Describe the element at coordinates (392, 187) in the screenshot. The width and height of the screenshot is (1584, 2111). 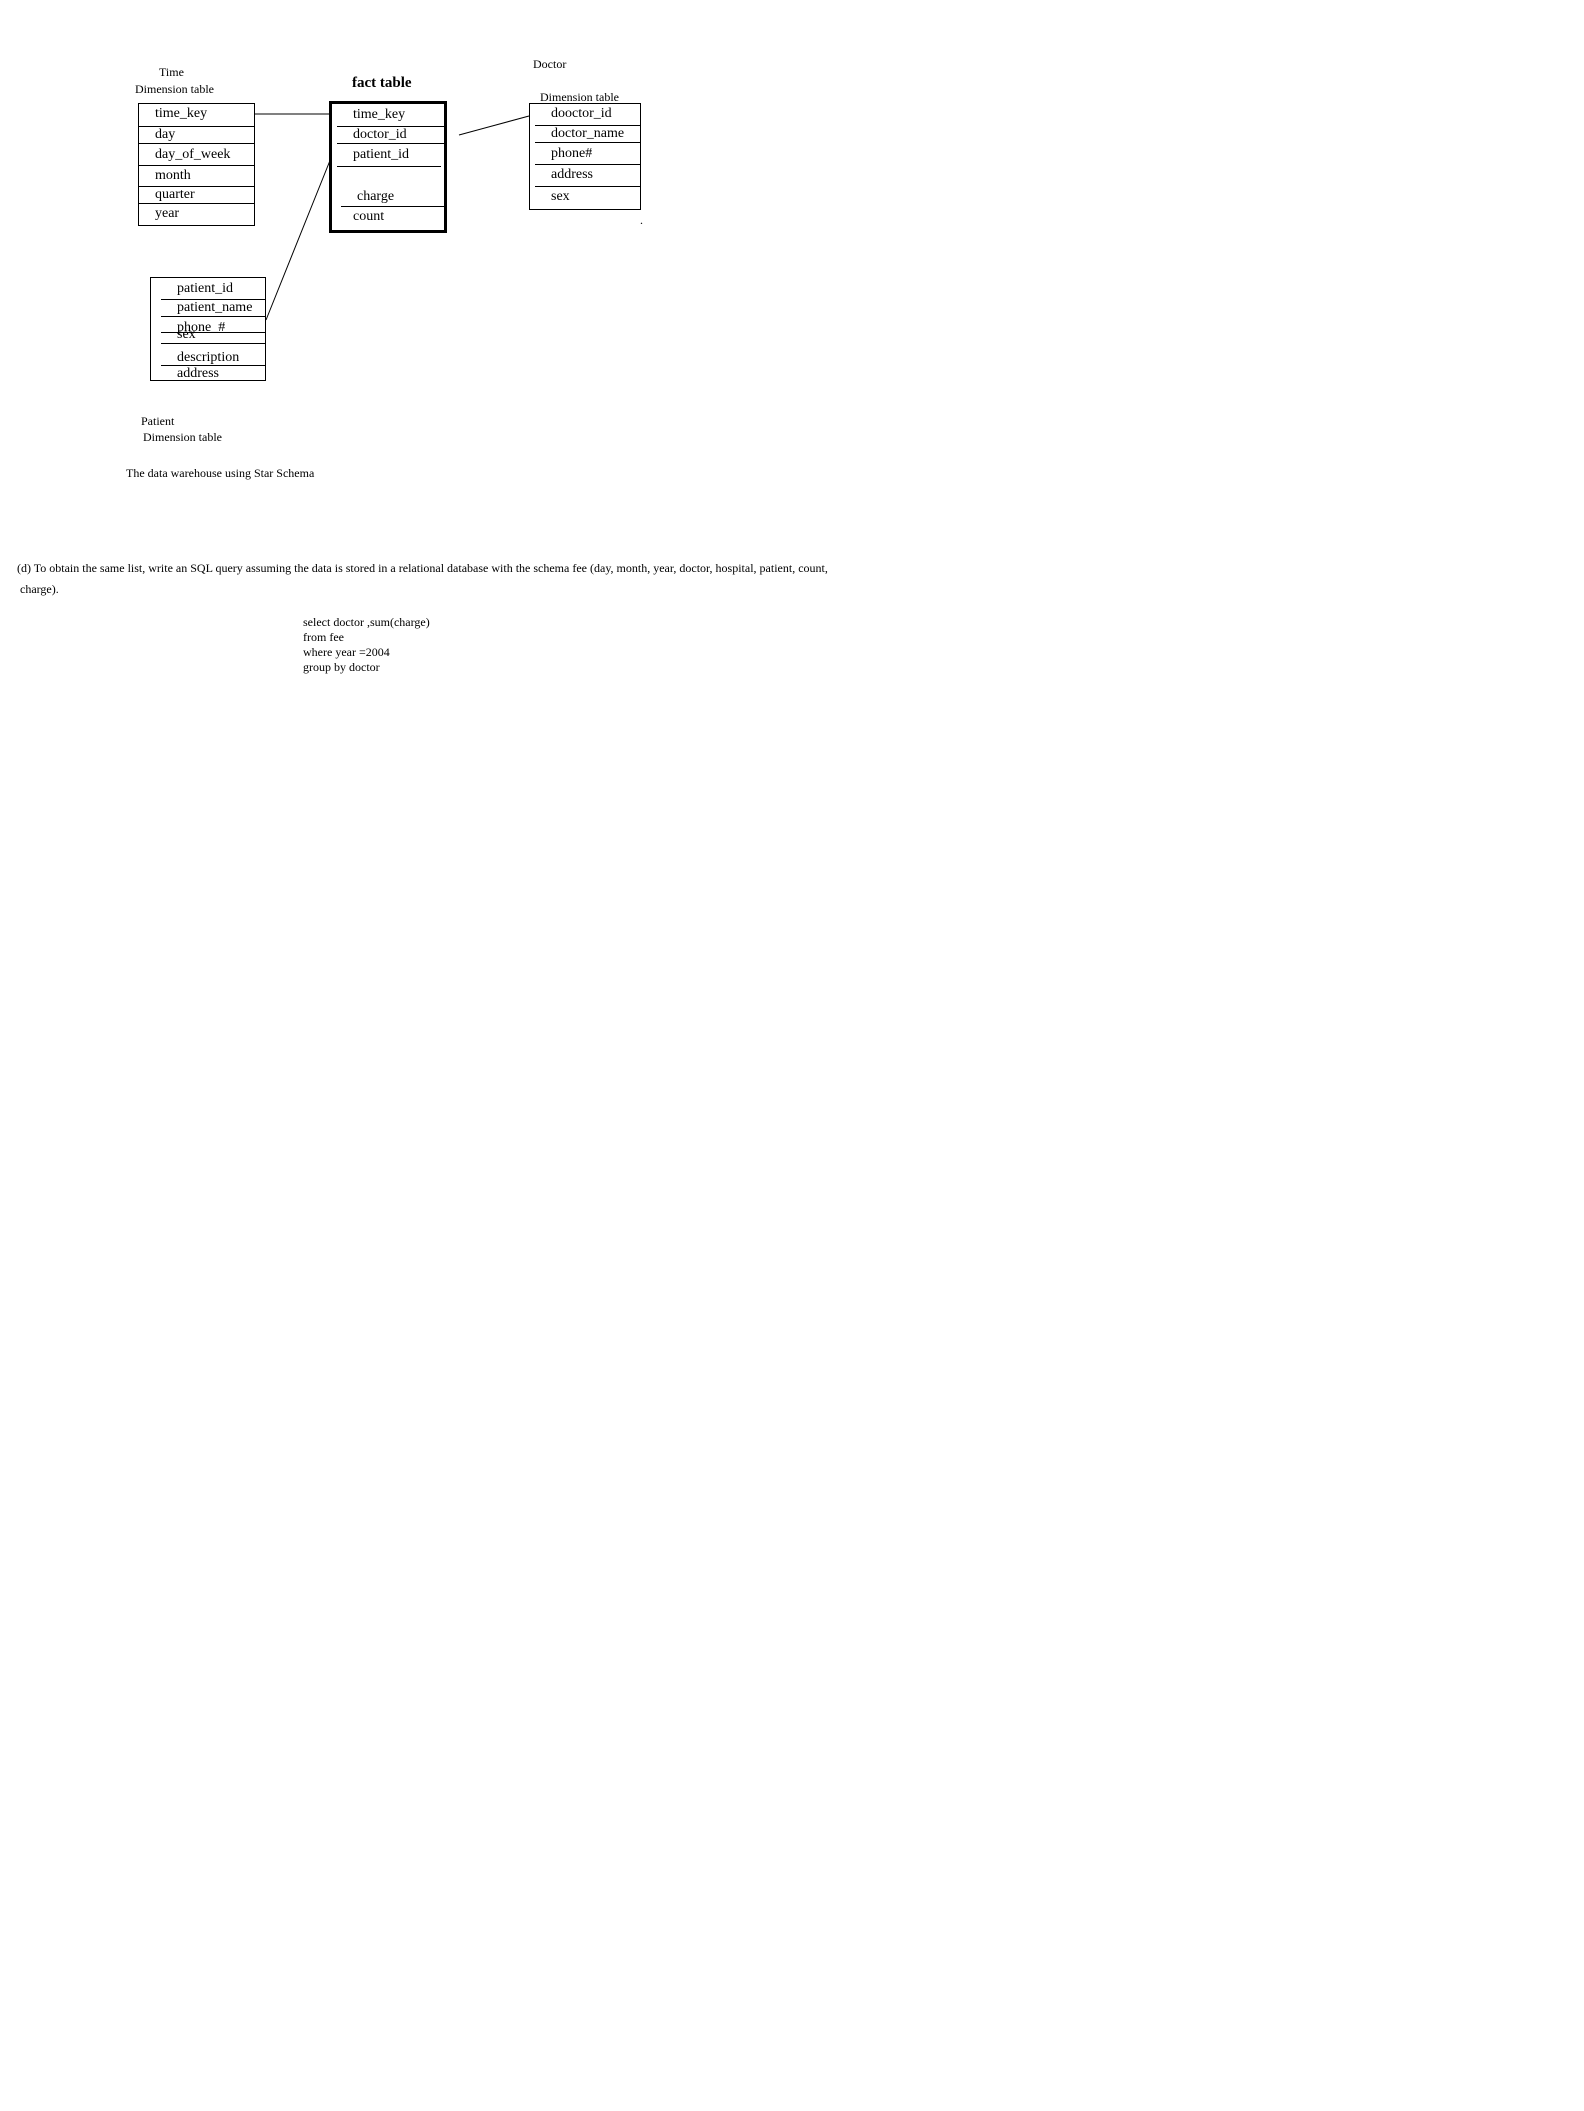
I see `fact-field-charge: charge` at that location.